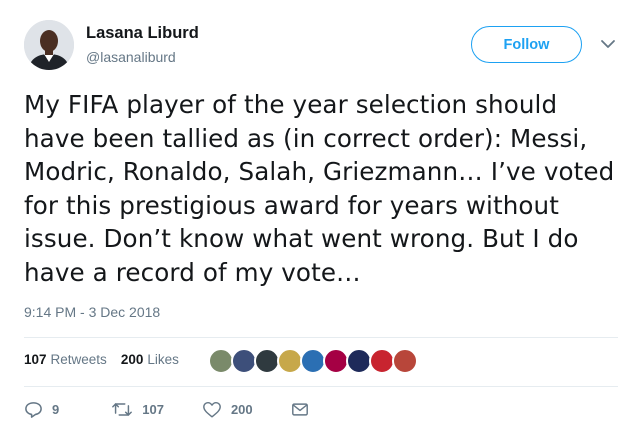 The image size is (640, 436). What do you see at coordinates (321, 386) in the screenshot?
I see `divider-bottom` at bounding box center [321, 386].